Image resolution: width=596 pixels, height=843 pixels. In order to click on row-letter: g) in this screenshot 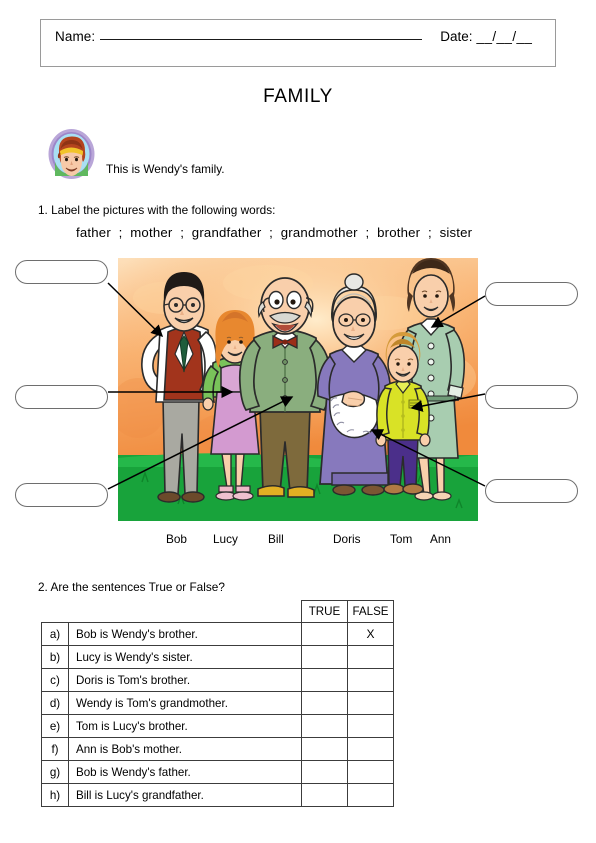, I will do `click(55, 772)`.